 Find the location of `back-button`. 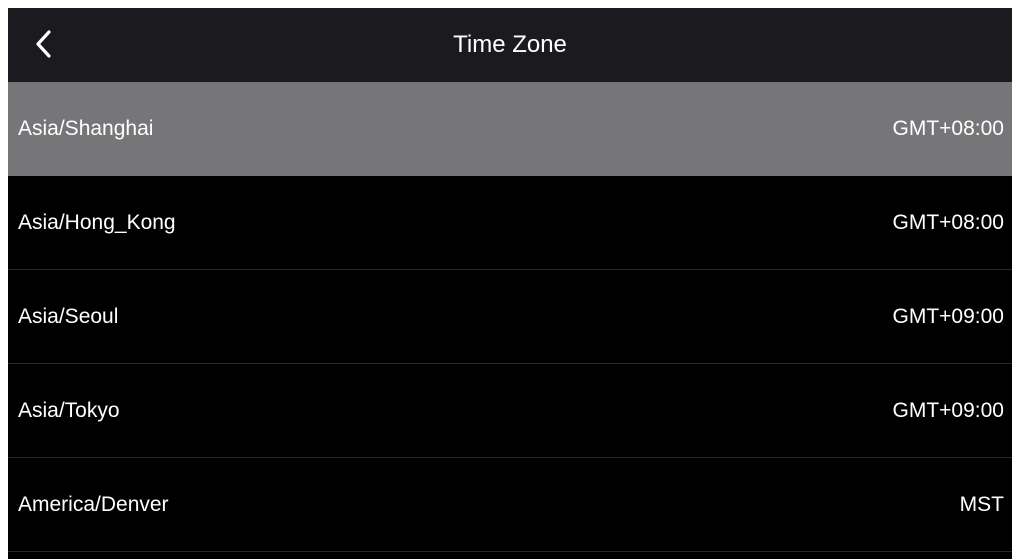

back-button is located at coordinates (44, 44).